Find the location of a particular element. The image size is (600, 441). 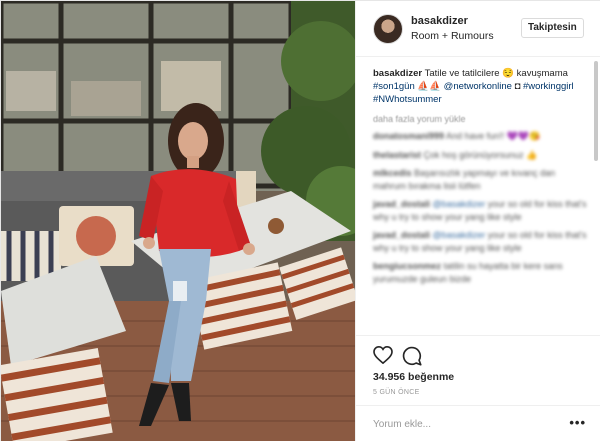

comment-username: thelastarist is located at coordinates (397, 155).